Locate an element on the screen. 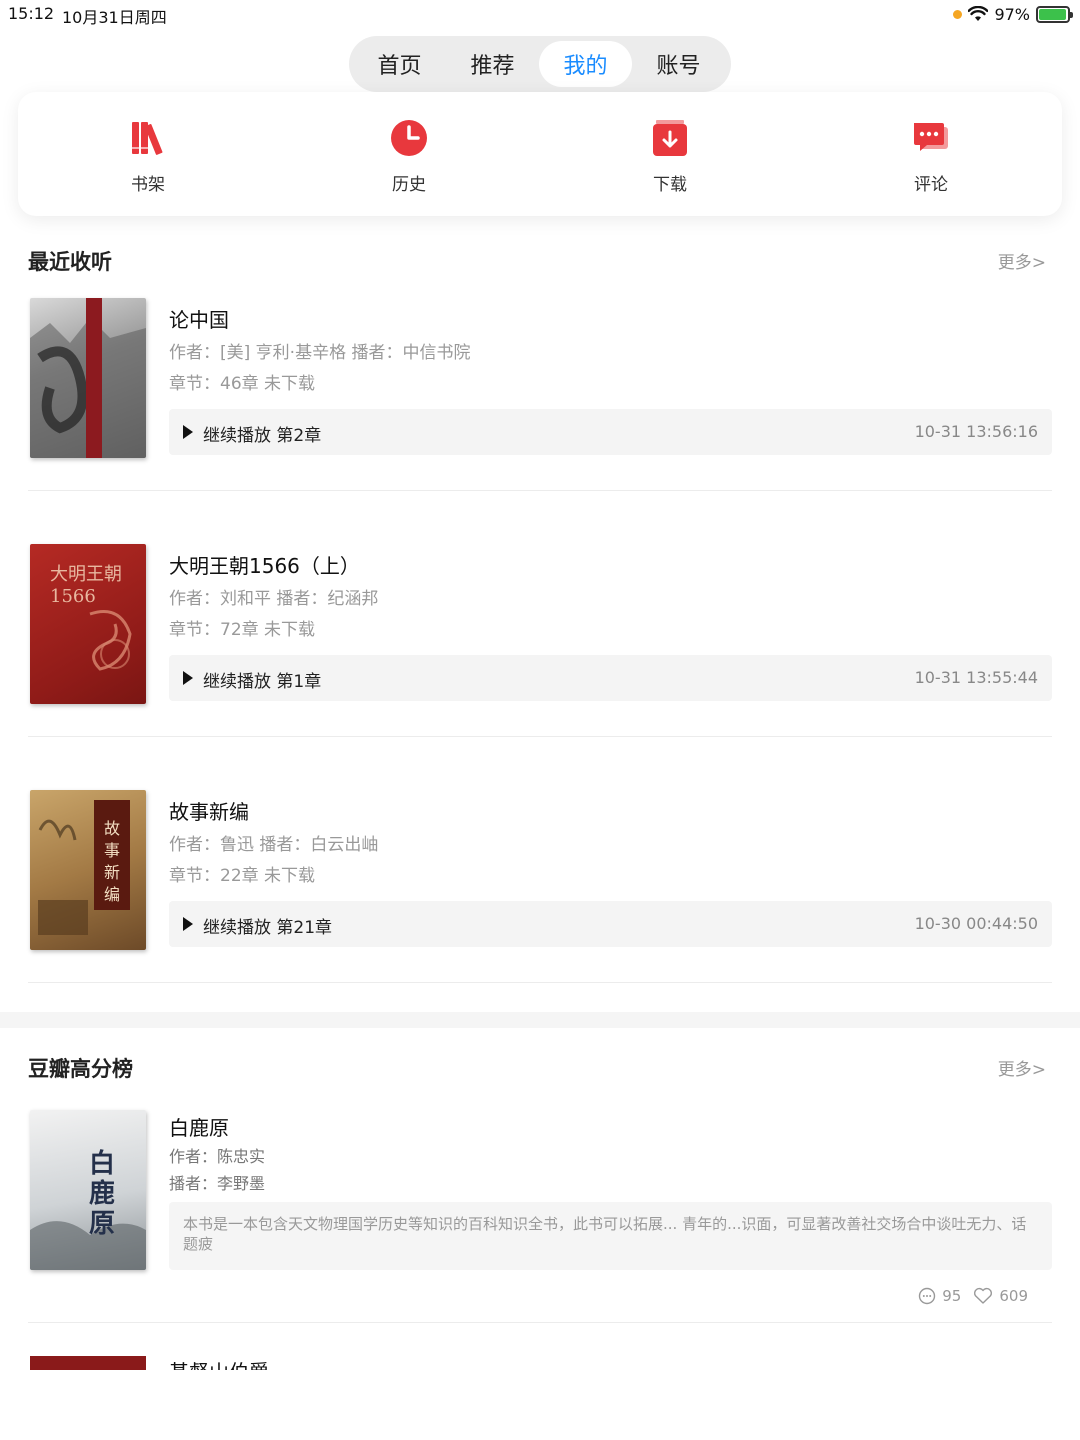 The height and width of the screenshot is (1440, 1080). book-cover: 大明王朝 1566 is located at coordinates (88, 624).